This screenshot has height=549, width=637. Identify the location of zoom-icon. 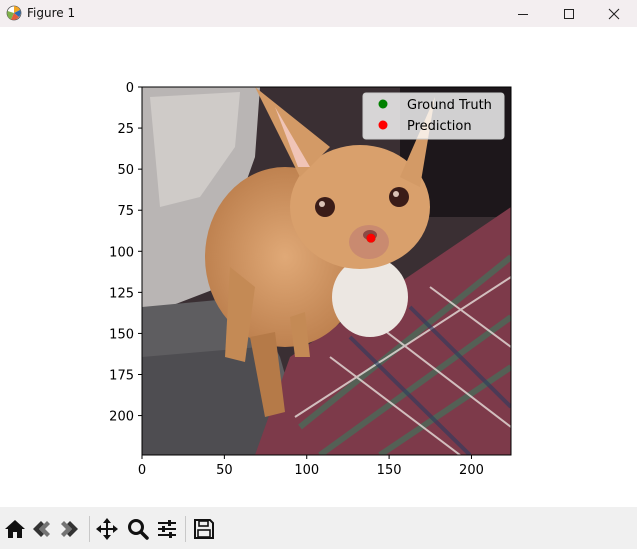
(138, 529).